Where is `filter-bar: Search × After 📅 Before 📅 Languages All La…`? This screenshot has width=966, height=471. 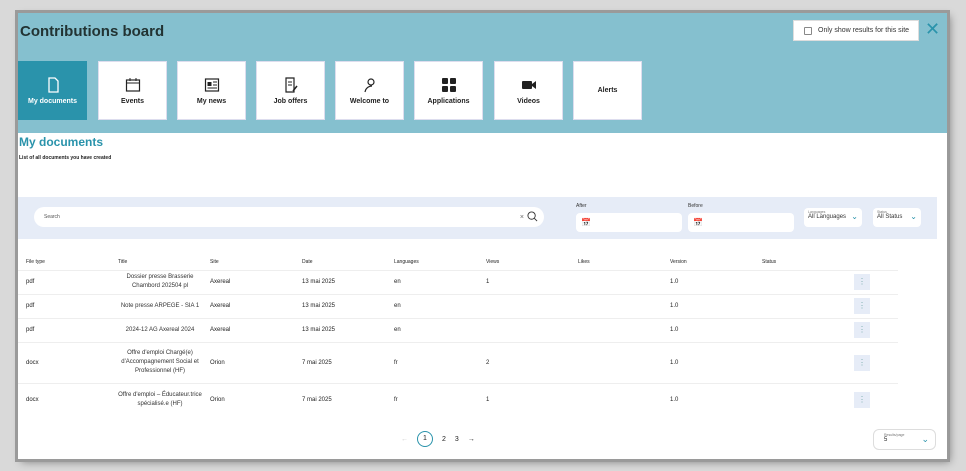 filter-bar: Search × After 📅 Before 📅 Languages All La… is located at coordinates (477, 218).